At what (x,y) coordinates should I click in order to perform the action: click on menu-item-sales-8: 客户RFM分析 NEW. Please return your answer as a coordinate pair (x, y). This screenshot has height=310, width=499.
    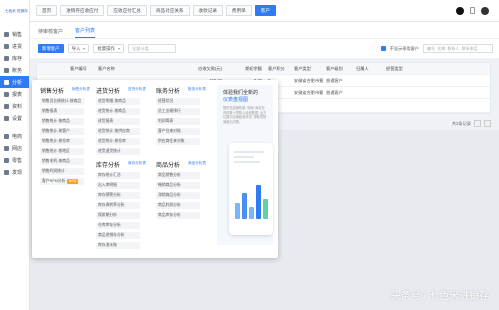
    Looking at the image, I should click on (62, 181).